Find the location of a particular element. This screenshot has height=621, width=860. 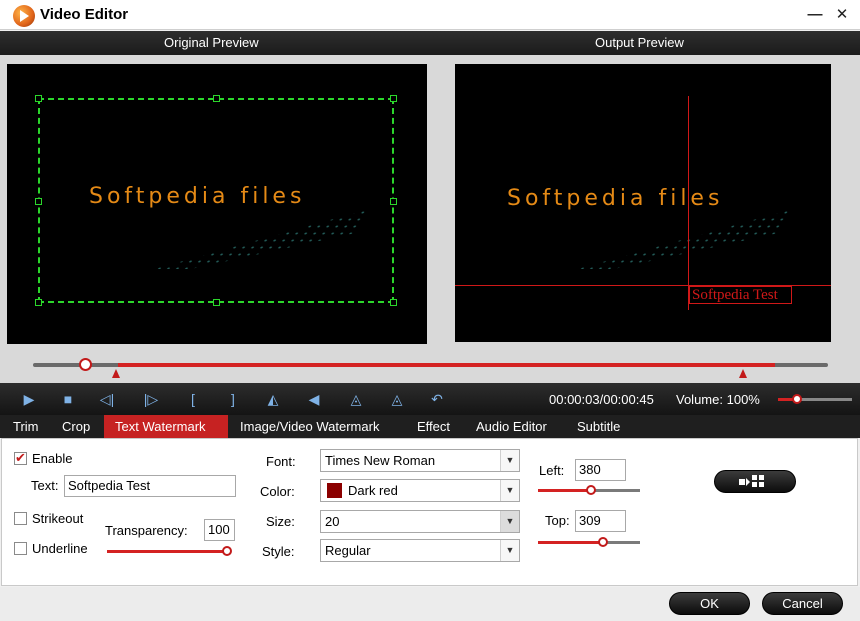

size-select: 20 ▼ is located at coordinates (420, 521).